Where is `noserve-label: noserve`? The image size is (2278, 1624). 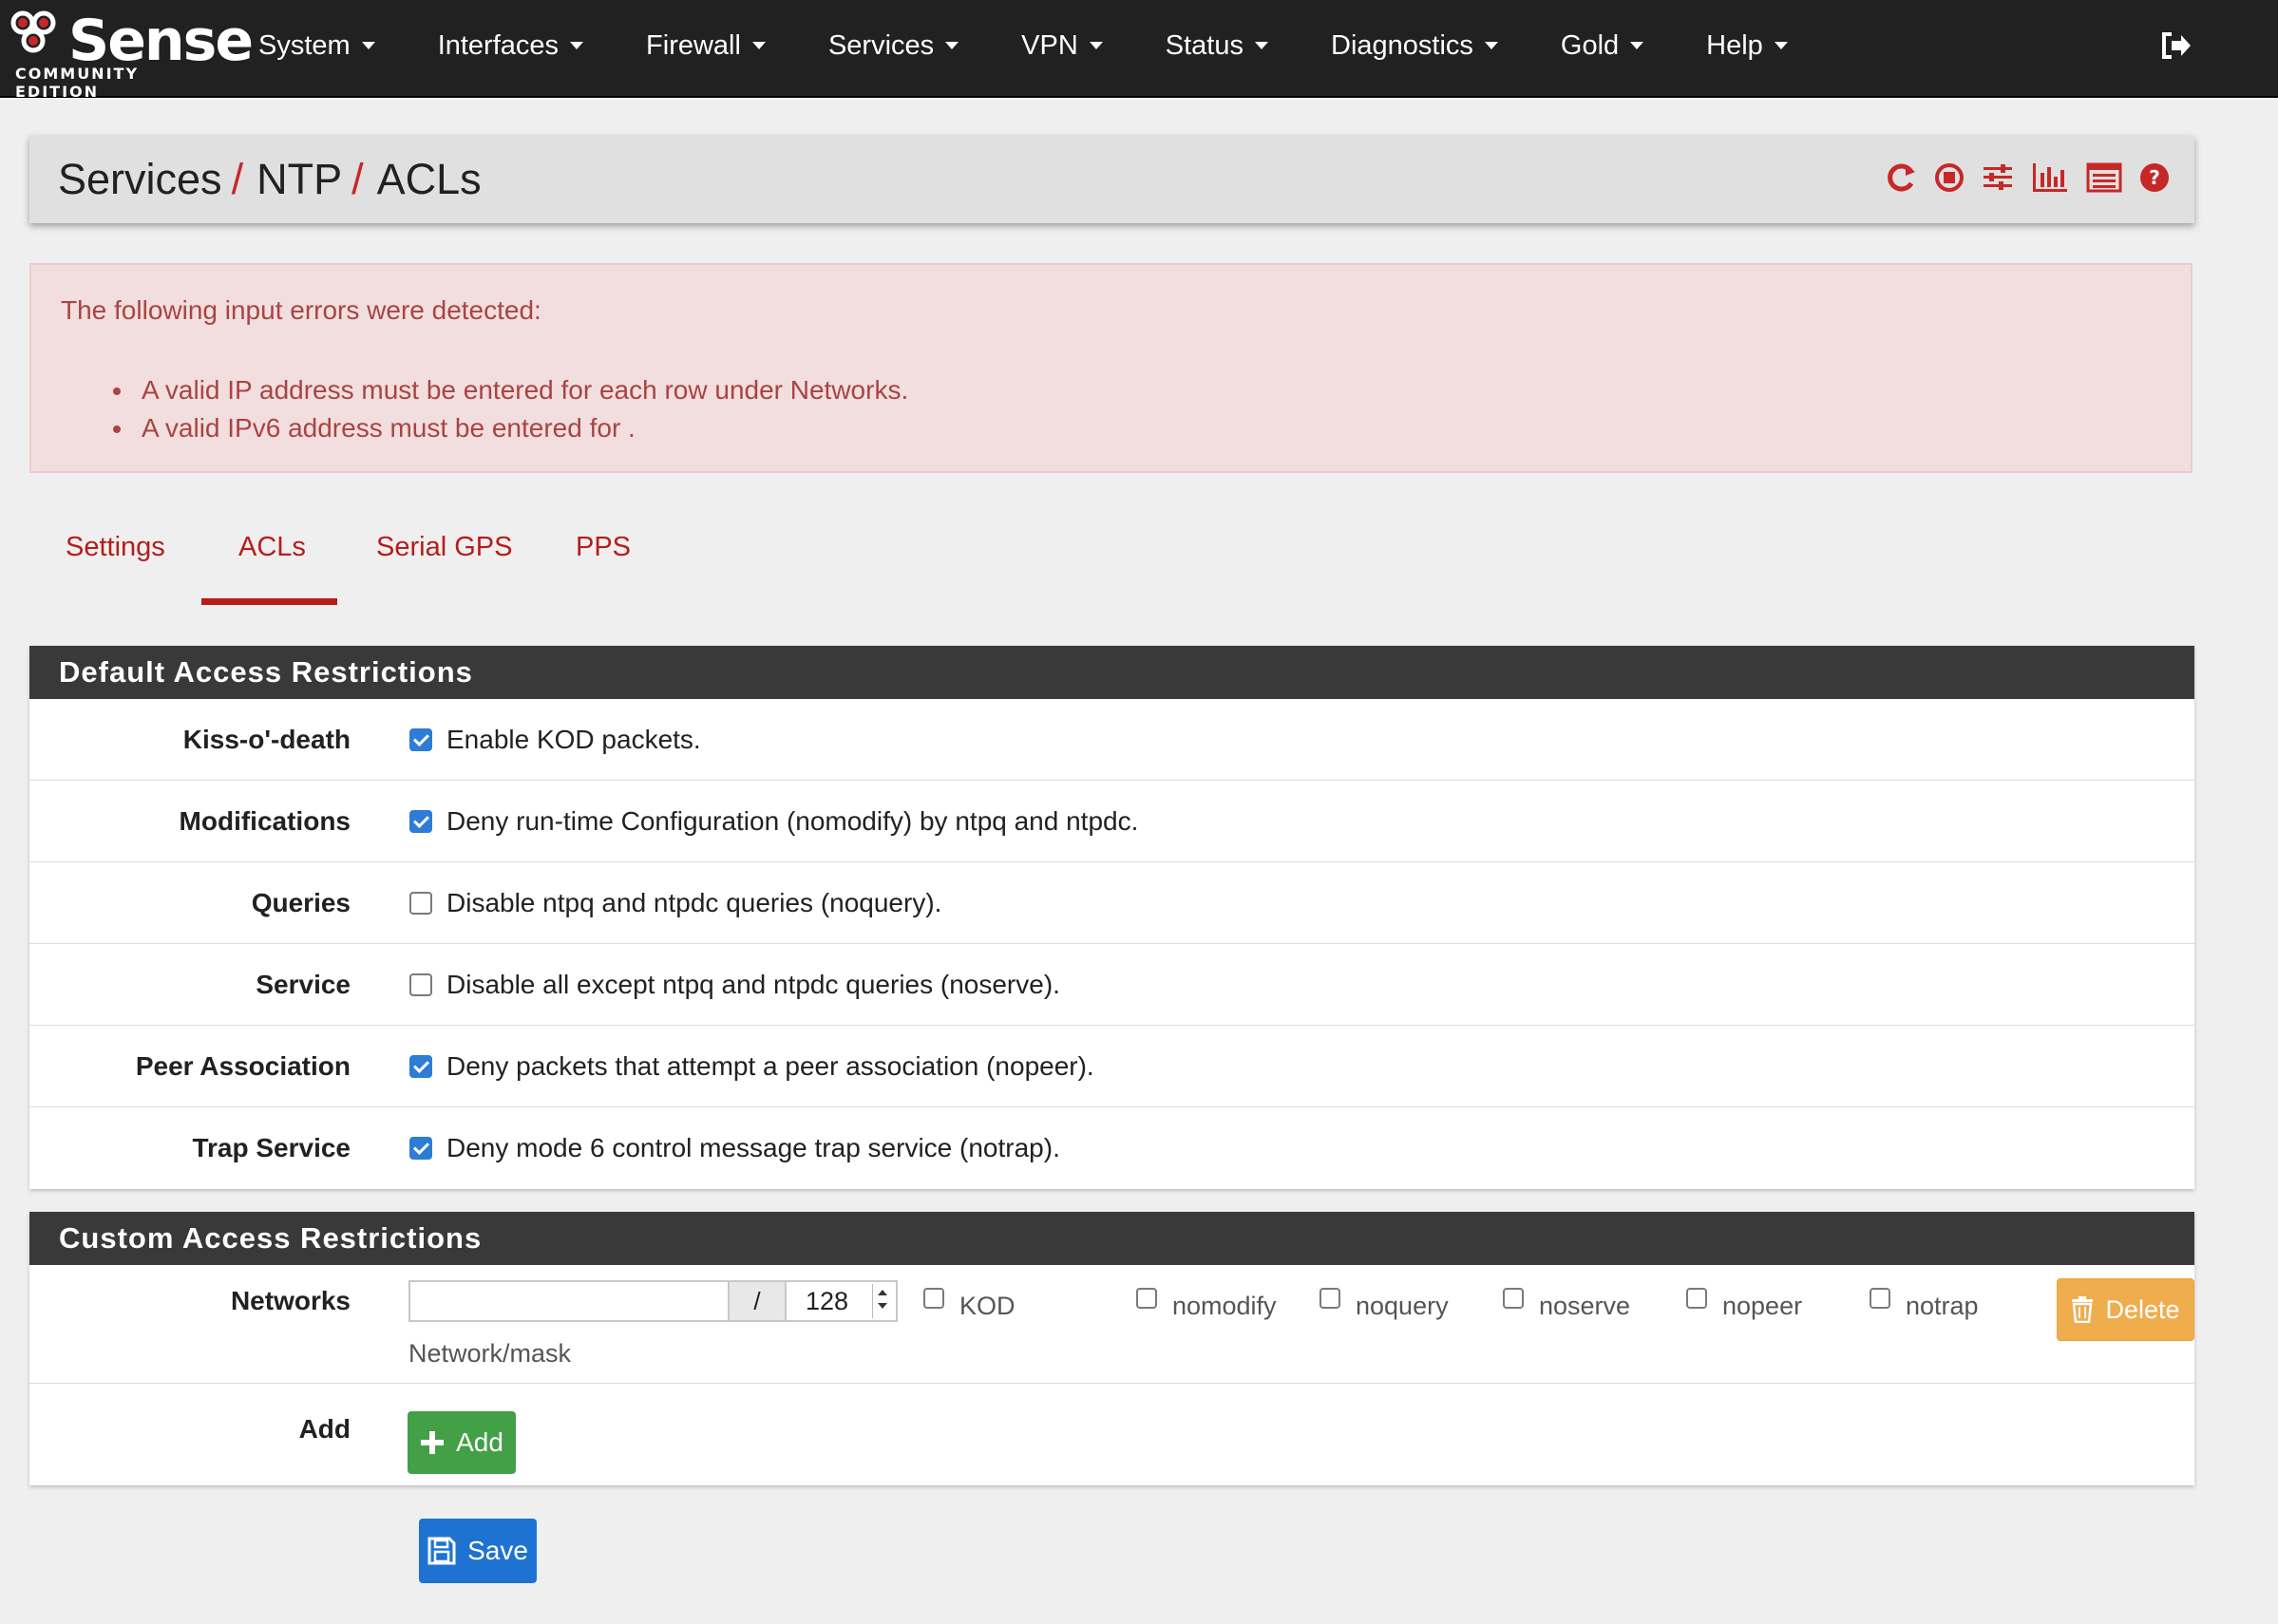
noserve-label: noserve is located at coordinates (1585, 1306).